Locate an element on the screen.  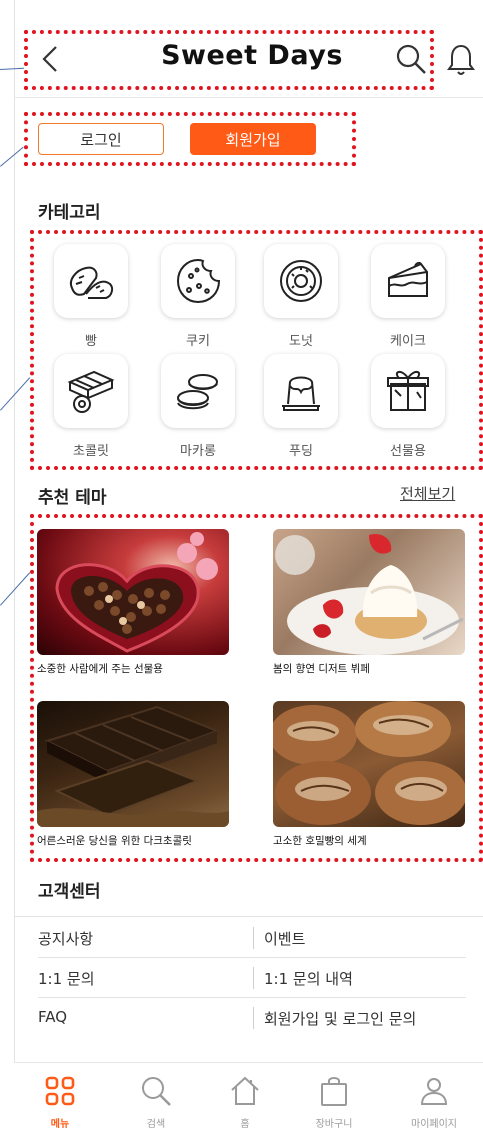
nav-search: 검색 is located at coordinates (156, 1101).